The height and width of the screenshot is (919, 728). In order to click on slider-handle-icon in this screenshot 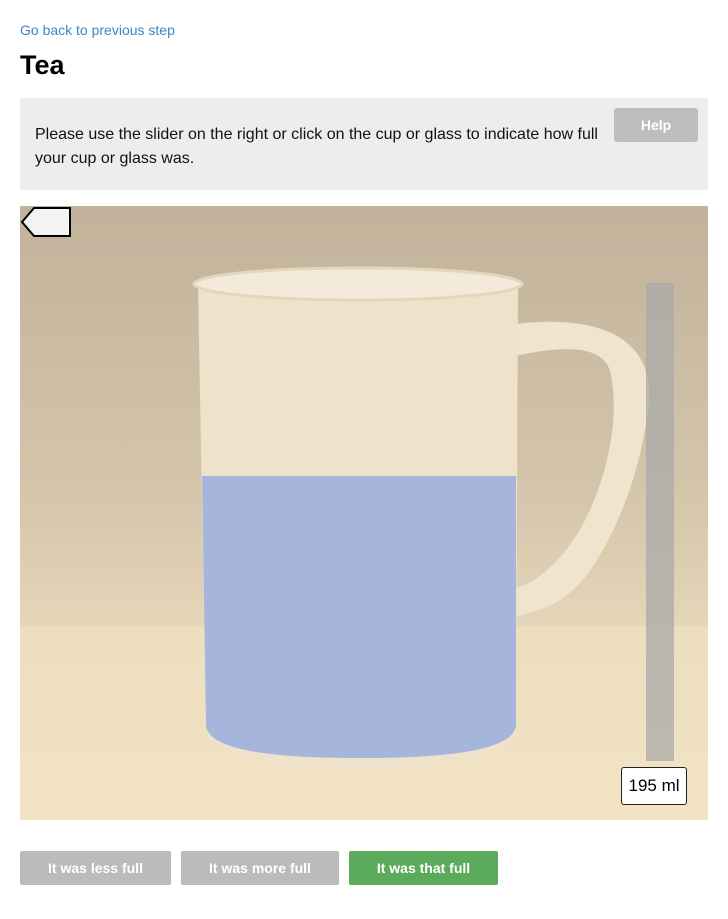, I will do `click(46, 222)`.